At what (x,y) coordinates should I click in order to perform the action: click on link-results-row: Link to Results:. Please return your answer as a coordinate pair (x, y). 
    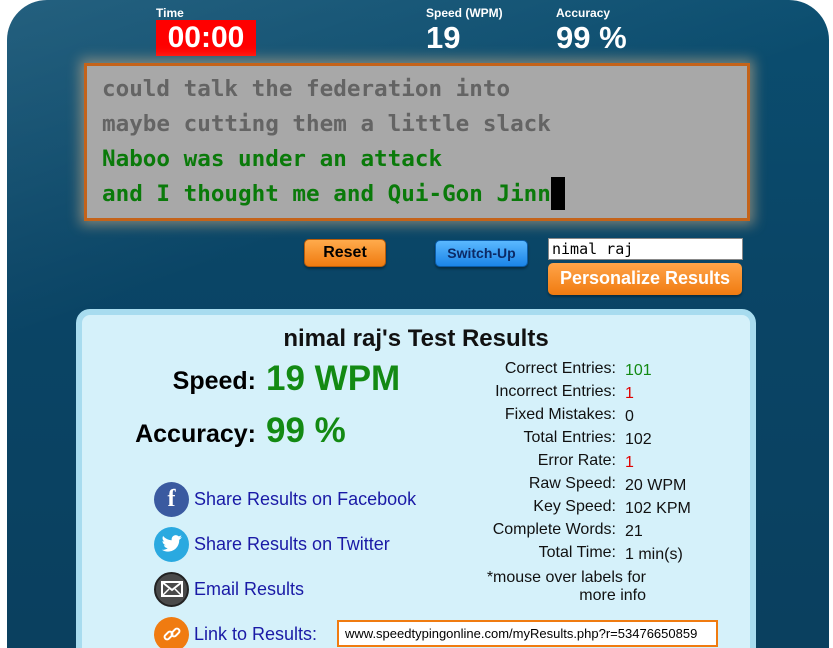
    Looking at the image, I should click on (235, 632).